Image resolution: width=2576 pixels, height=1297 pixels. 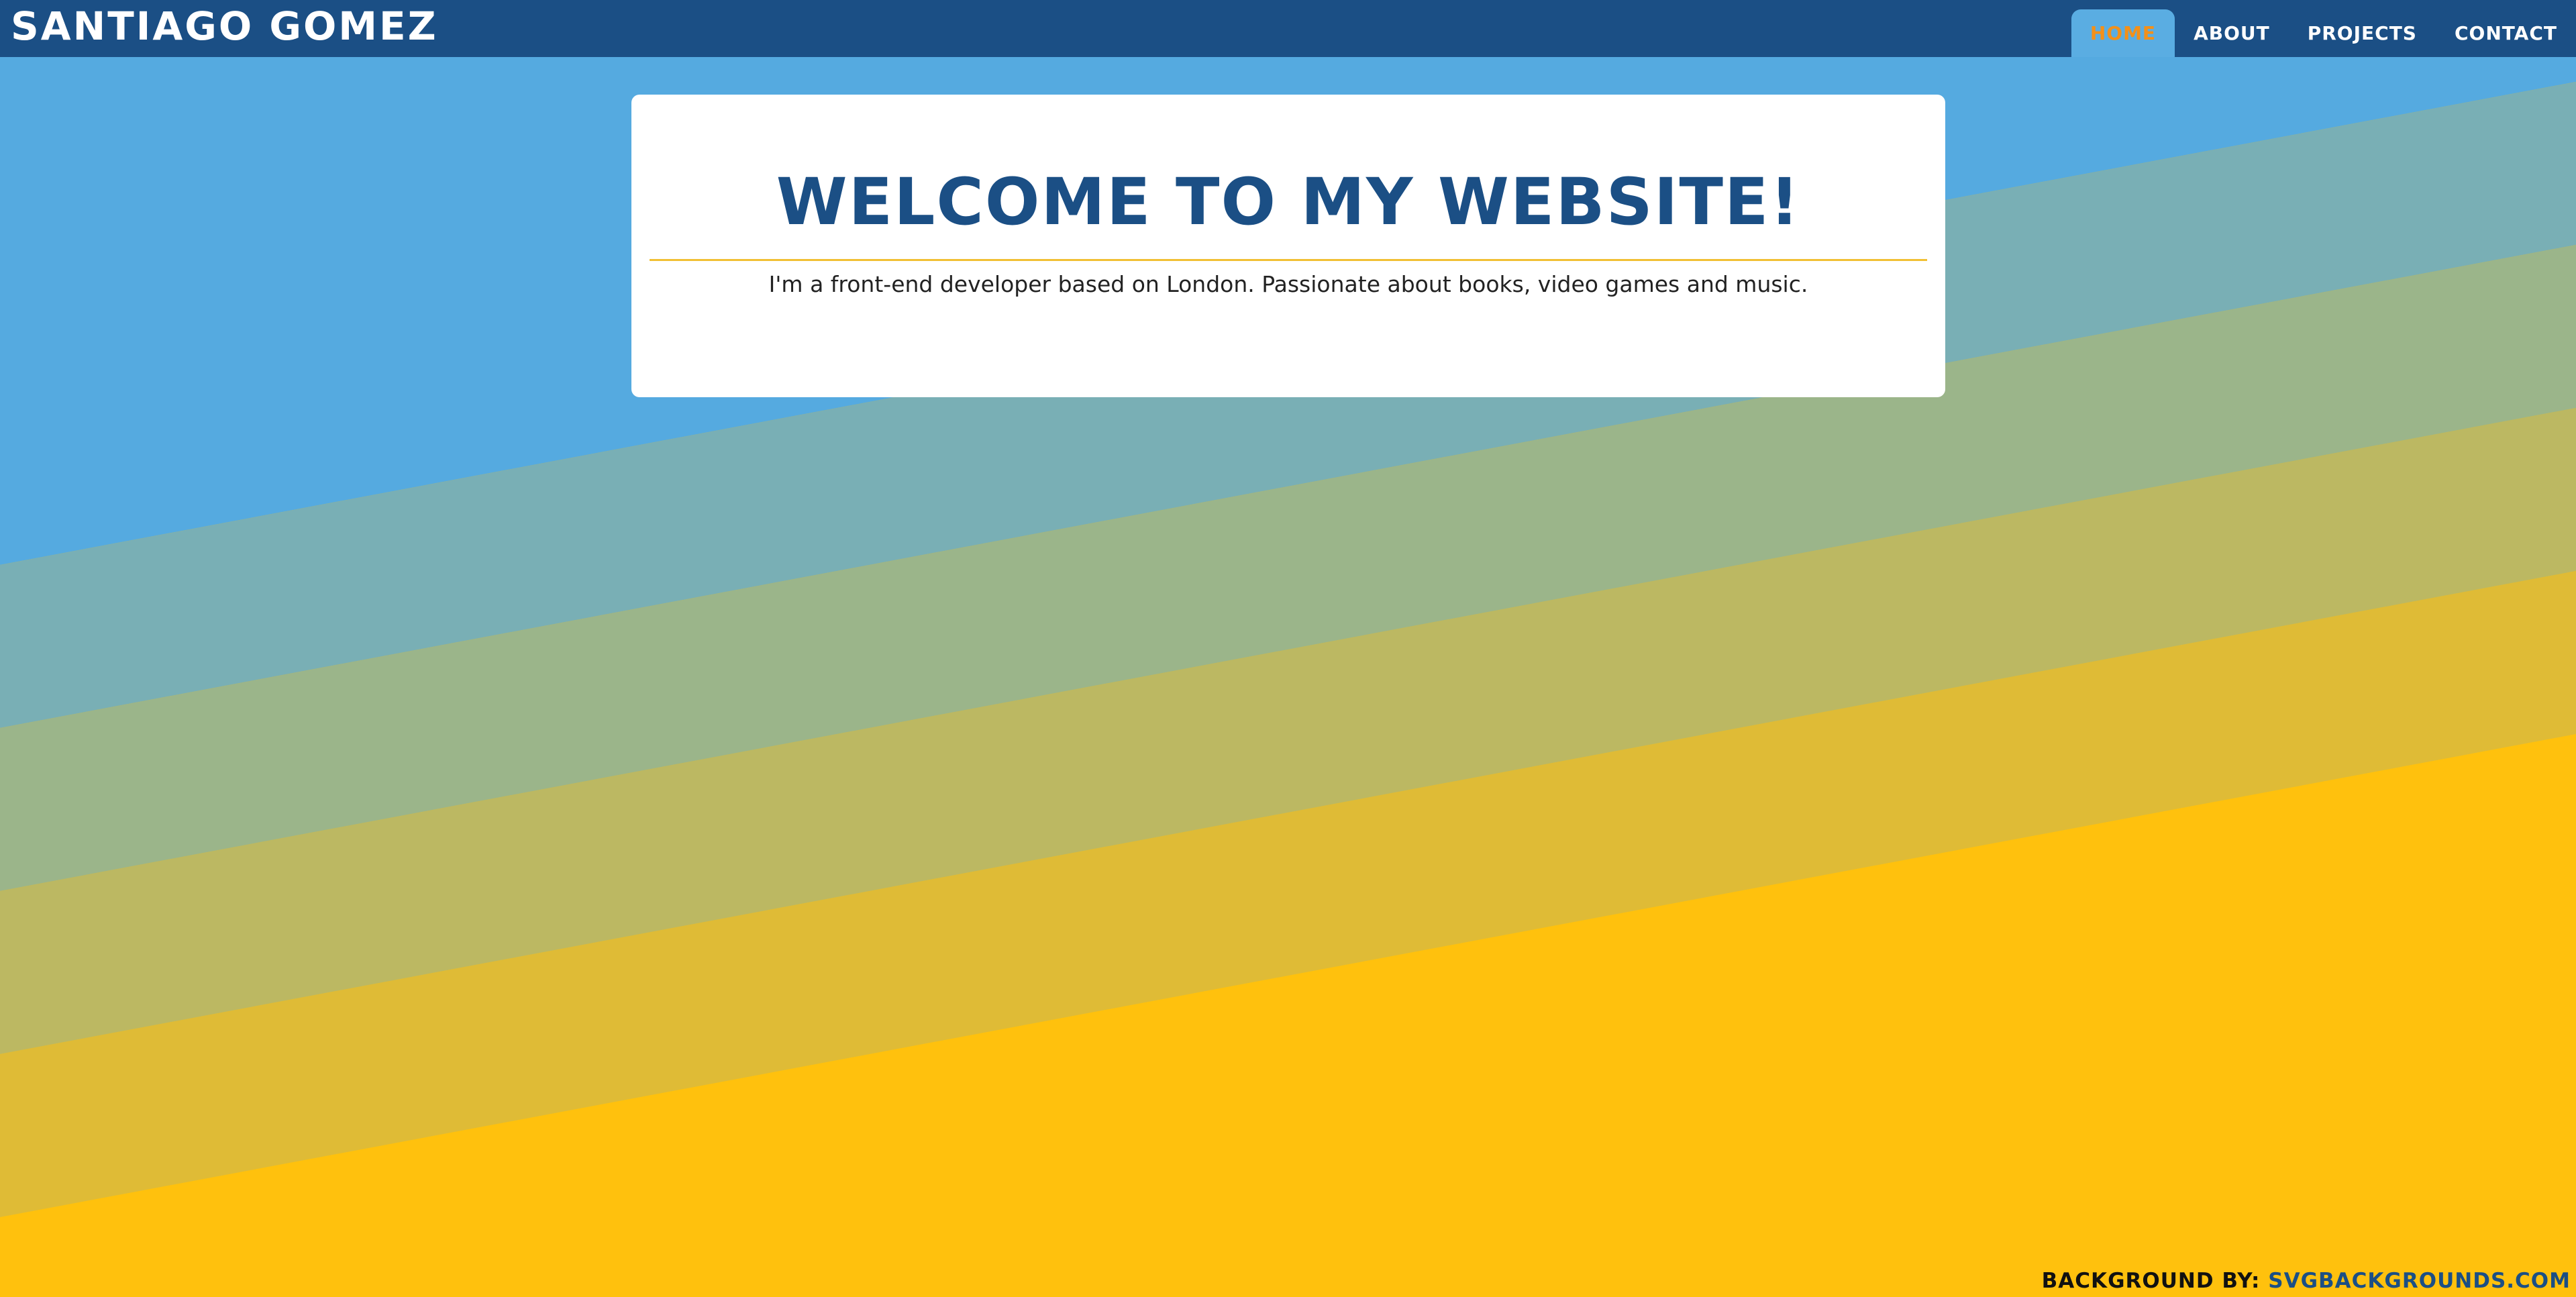 What do you see at coordinates (1288, 260) in the screenshot?
I see `title-divider` at bounding box center [1288, 260].